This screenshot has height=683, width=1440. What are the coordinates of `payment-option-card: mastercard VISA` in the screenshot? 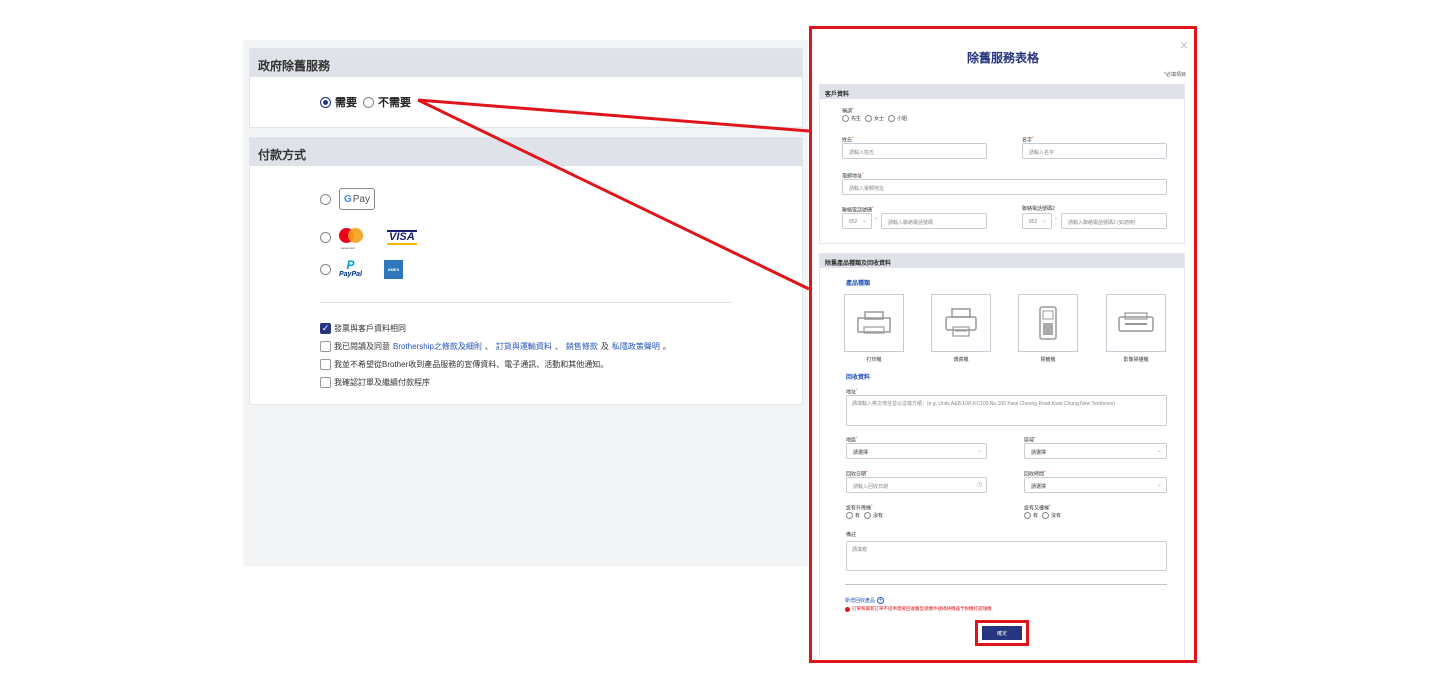 It's located at (368, 239).